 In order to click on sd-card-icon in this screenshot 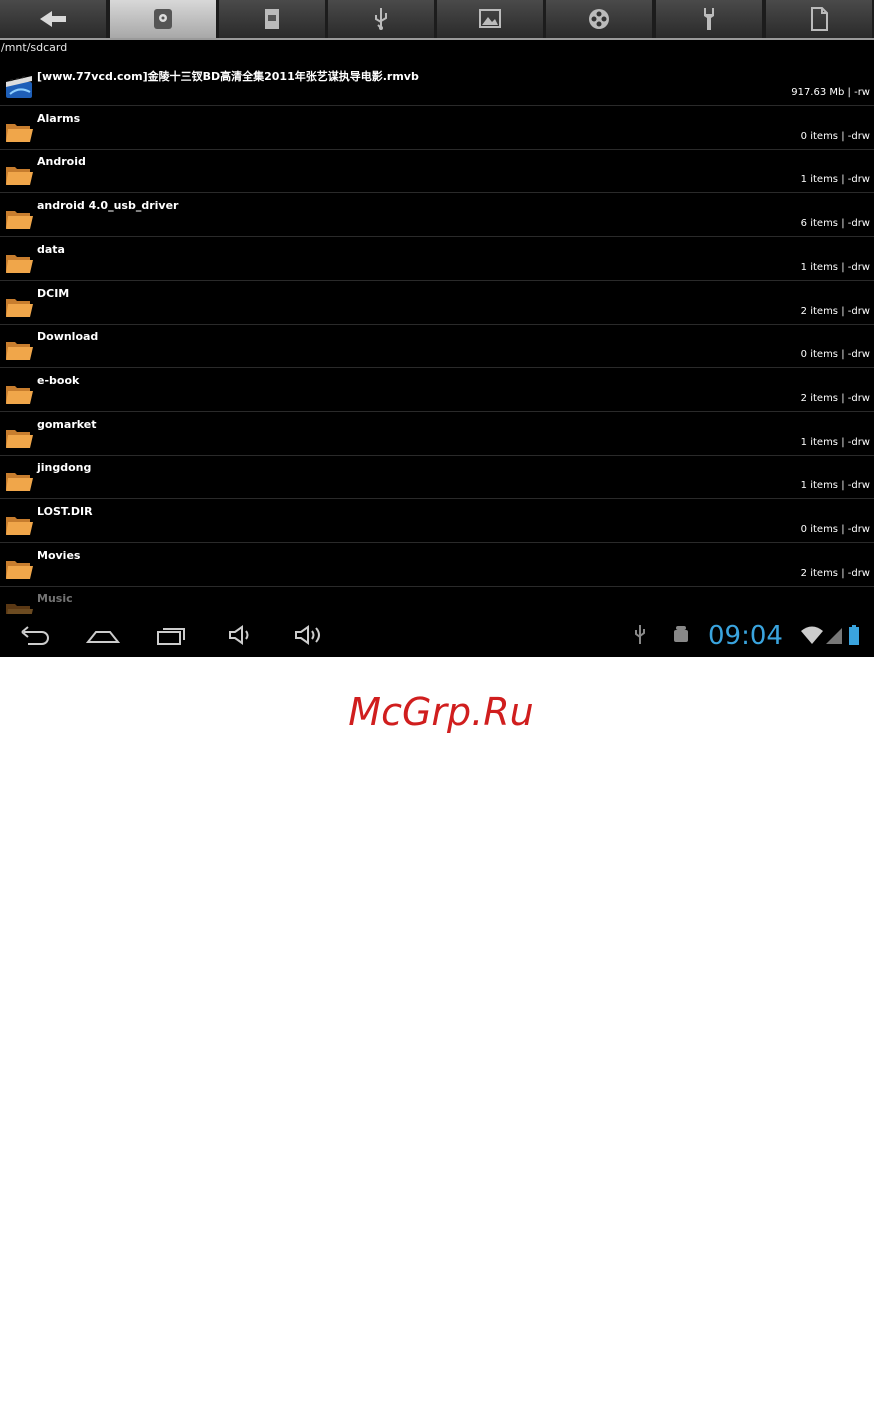, I will do `click(272, 19)`.